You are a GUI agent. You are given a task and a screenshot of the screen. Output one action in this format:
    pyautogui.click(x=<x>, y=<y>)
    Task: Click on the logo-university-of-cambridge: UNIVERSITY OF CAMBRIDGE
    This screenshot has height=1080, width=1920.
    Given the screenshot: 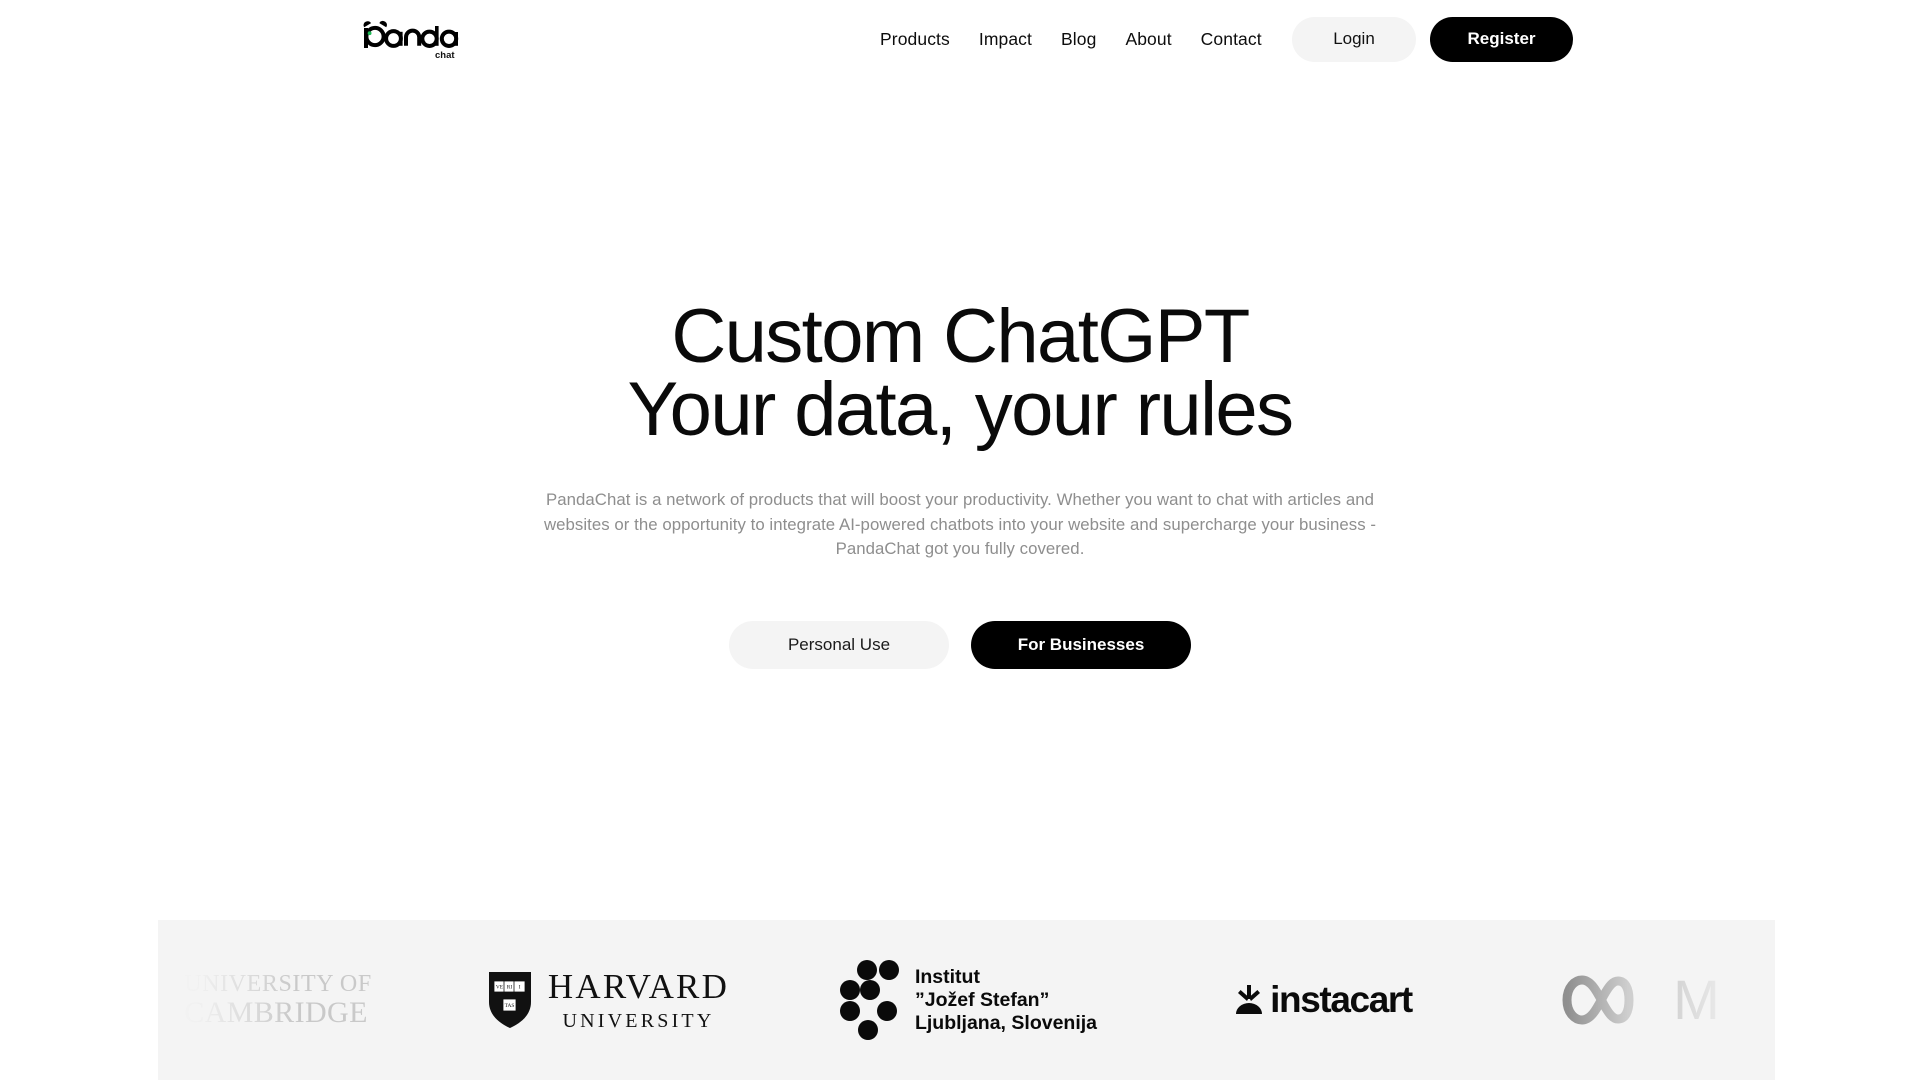 What is the action you would take?
    pyautogui.click(x=298, y=1000)
    